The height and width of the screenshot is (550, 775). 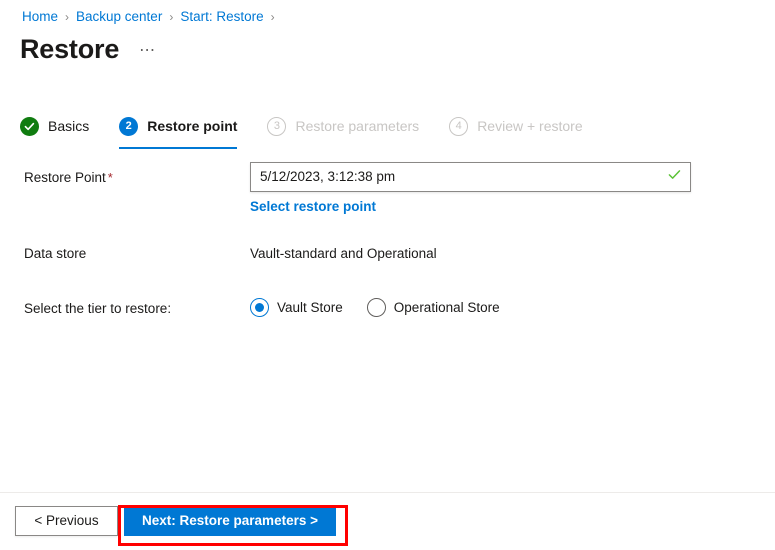 What do you see at coordinates (69, 126) in the screenshot?
I see `tab-basics-label: Basics` at bounding box center [69, 126].